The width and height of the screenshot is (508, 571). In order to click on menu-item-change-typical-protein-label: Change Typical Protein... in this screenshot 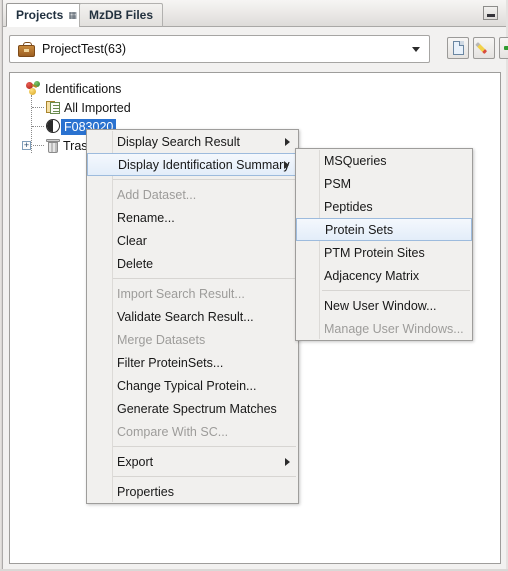, I will do `click(187, 385)`.